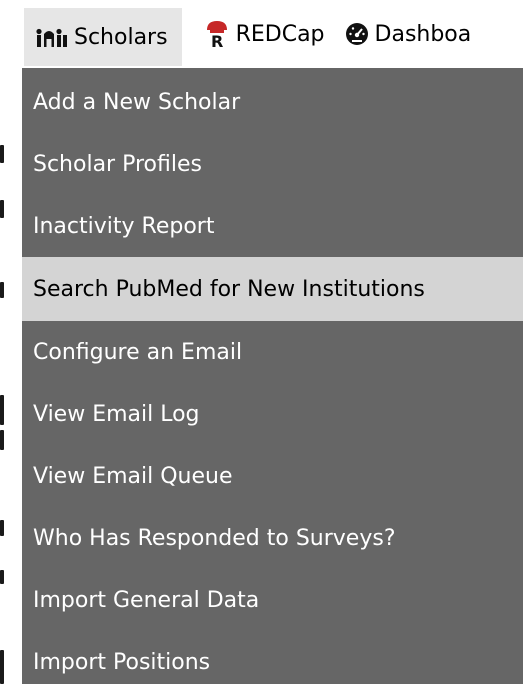 The height and width of the screenshot is (684, 523). I want to click on nav-item-scholars: Scholars, so click(103, 37).